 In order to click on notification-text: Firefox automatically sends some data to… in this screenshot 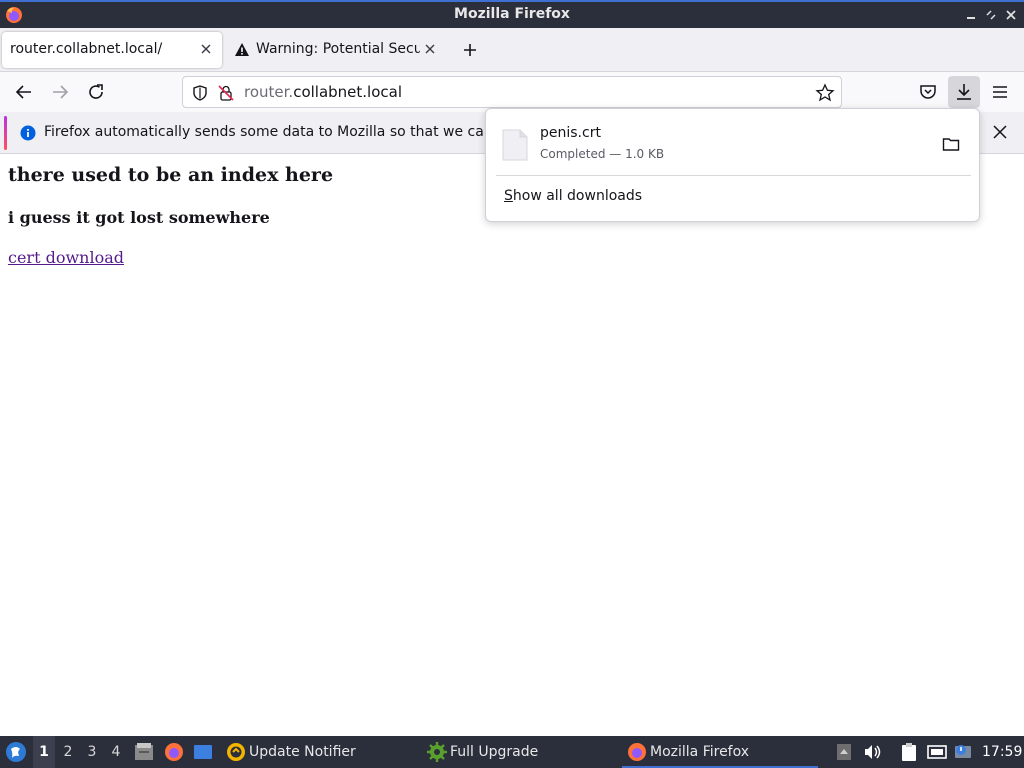, I will do `click(264, 132)`.